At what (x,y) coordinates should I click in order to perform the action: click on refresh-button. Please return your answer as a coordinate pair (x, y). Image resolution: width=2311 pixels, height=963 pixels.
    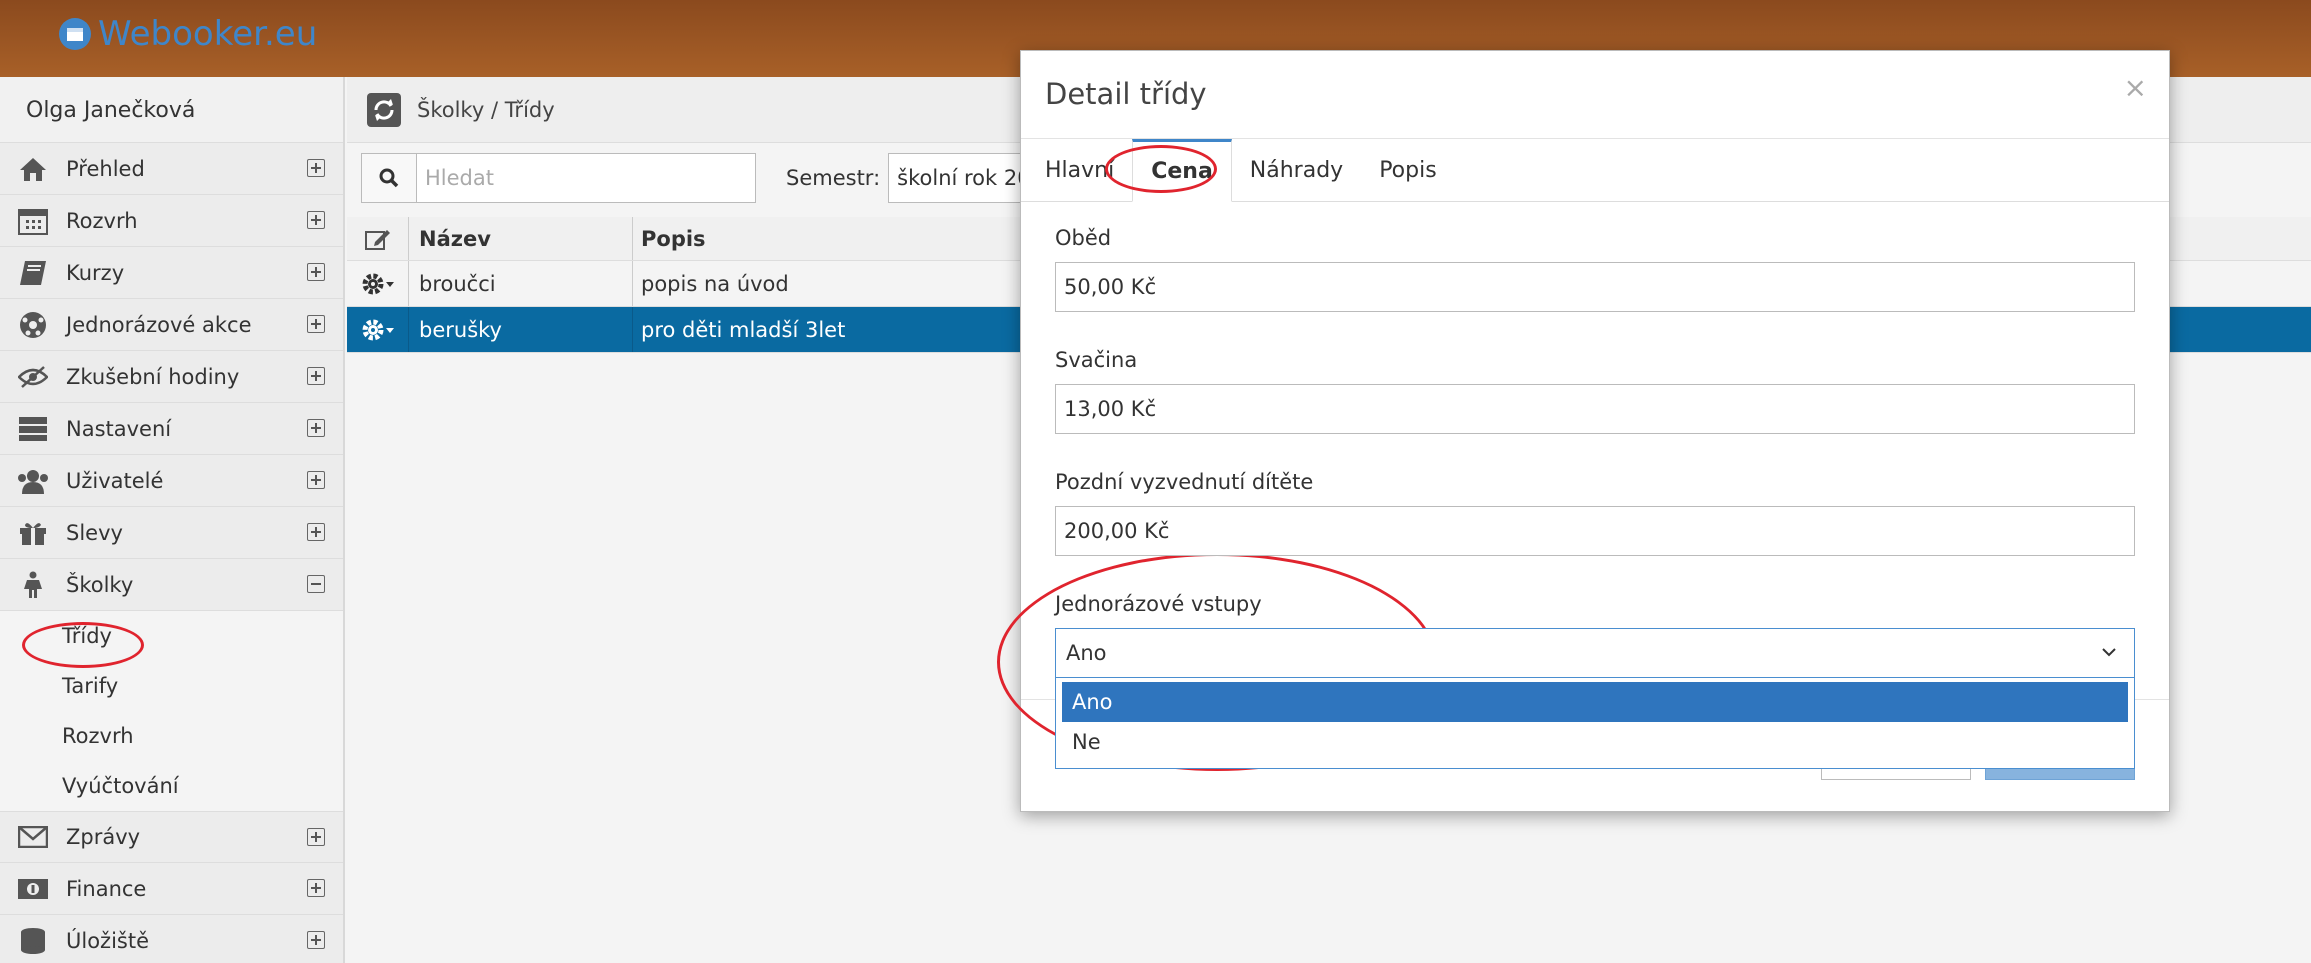
    Looking at the image, I should click on (384, 109).